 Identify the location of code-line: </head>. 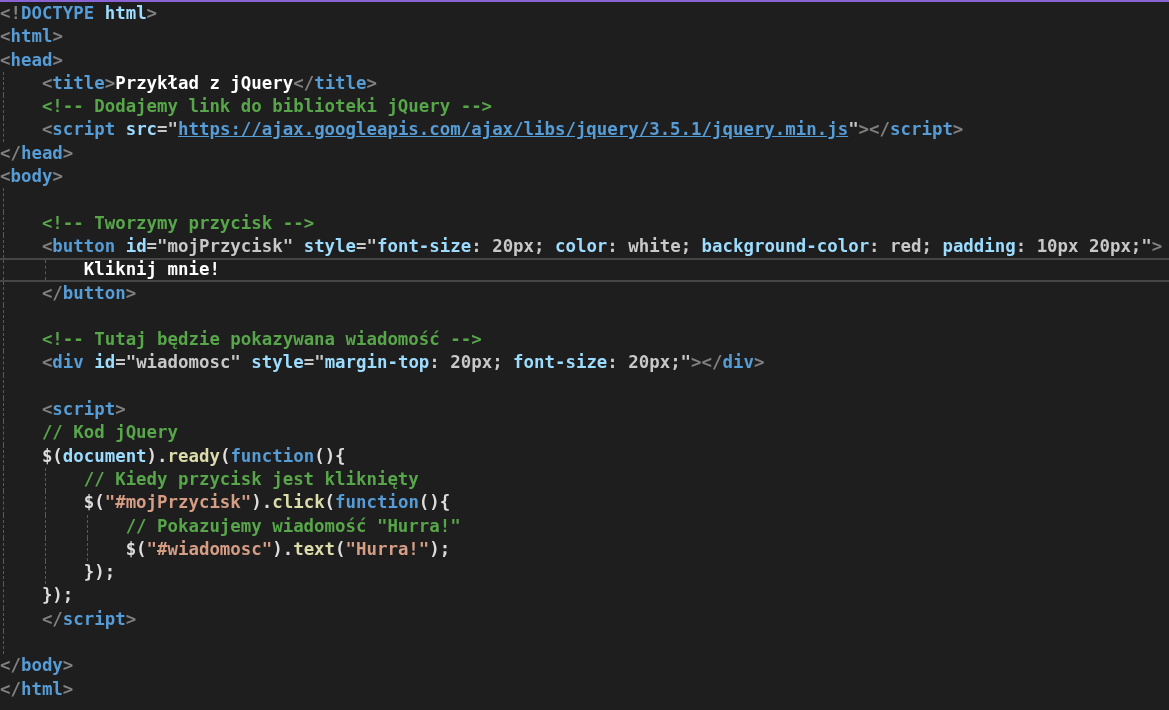
(37, 153).